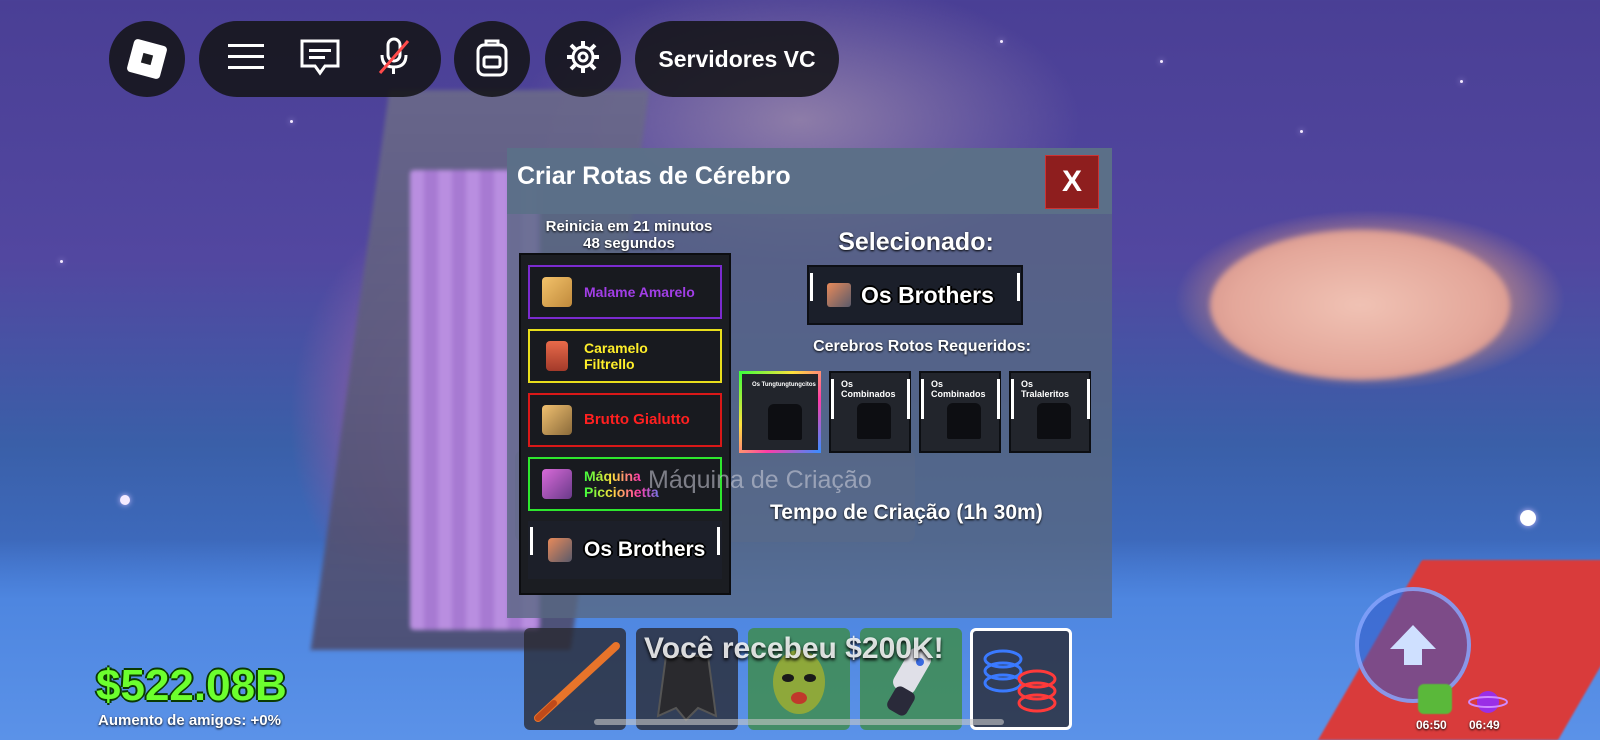 Image resolution: width=1600 pixels, height=740 pixels. I want to click on recipe-item: Malame Amarelo, so click(625, 292).